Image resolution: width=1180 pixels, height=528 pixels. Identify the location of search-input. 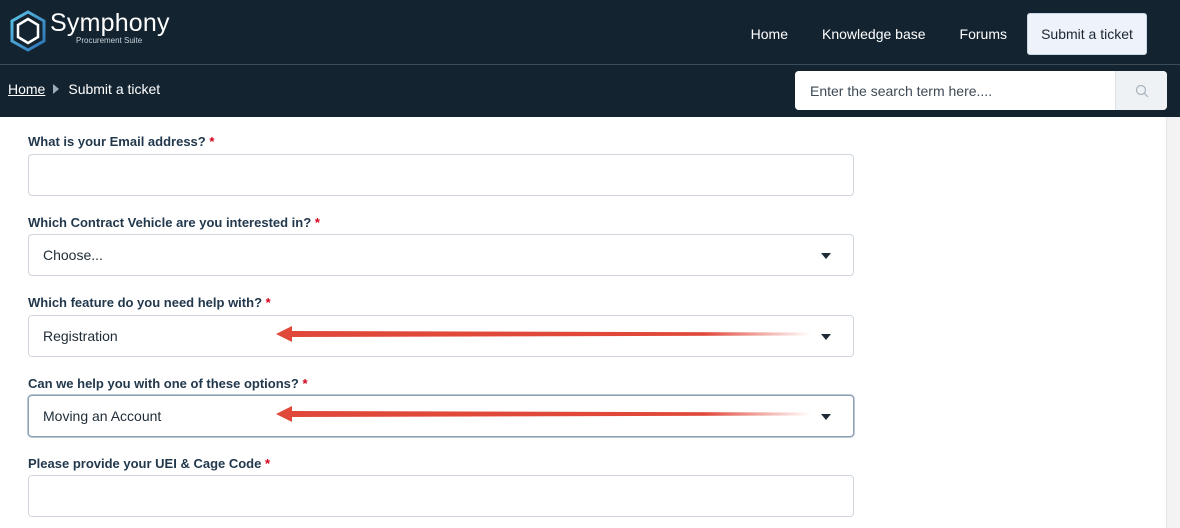
(955, 90).